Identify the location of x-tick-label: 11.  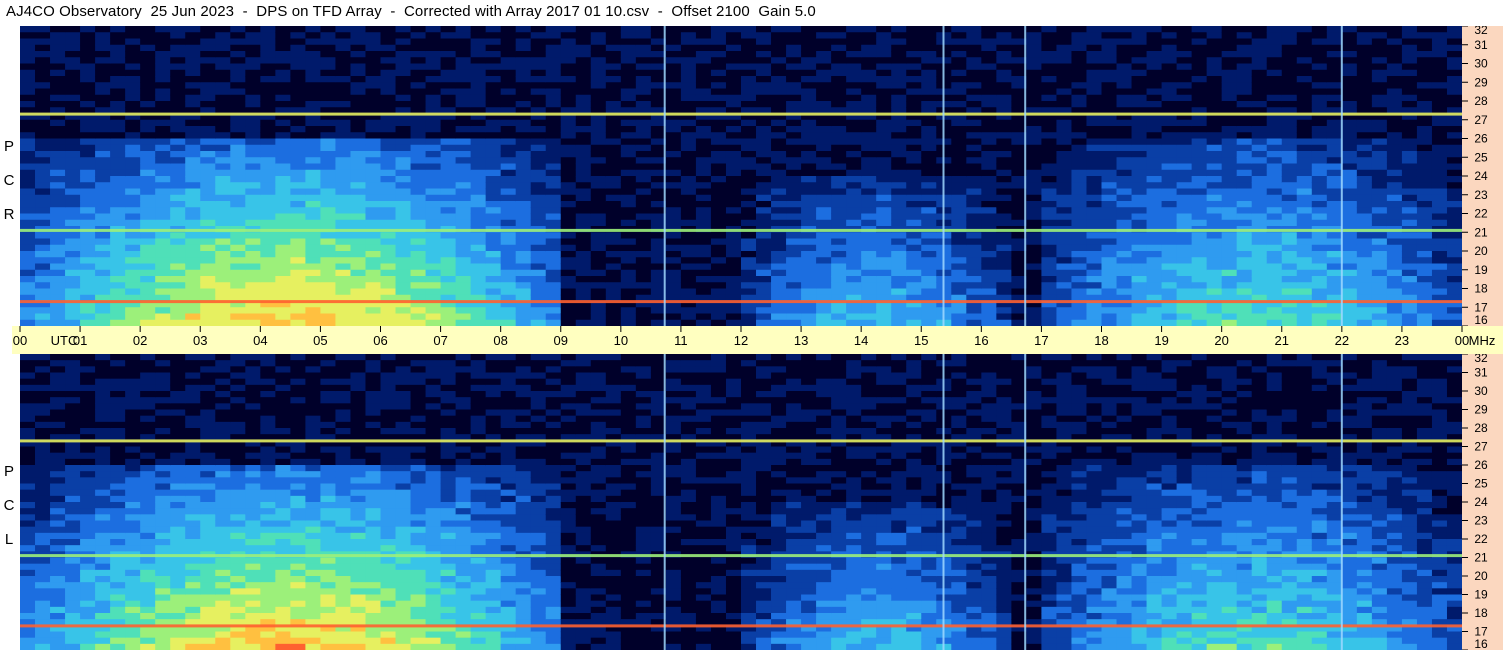
(681, 340).